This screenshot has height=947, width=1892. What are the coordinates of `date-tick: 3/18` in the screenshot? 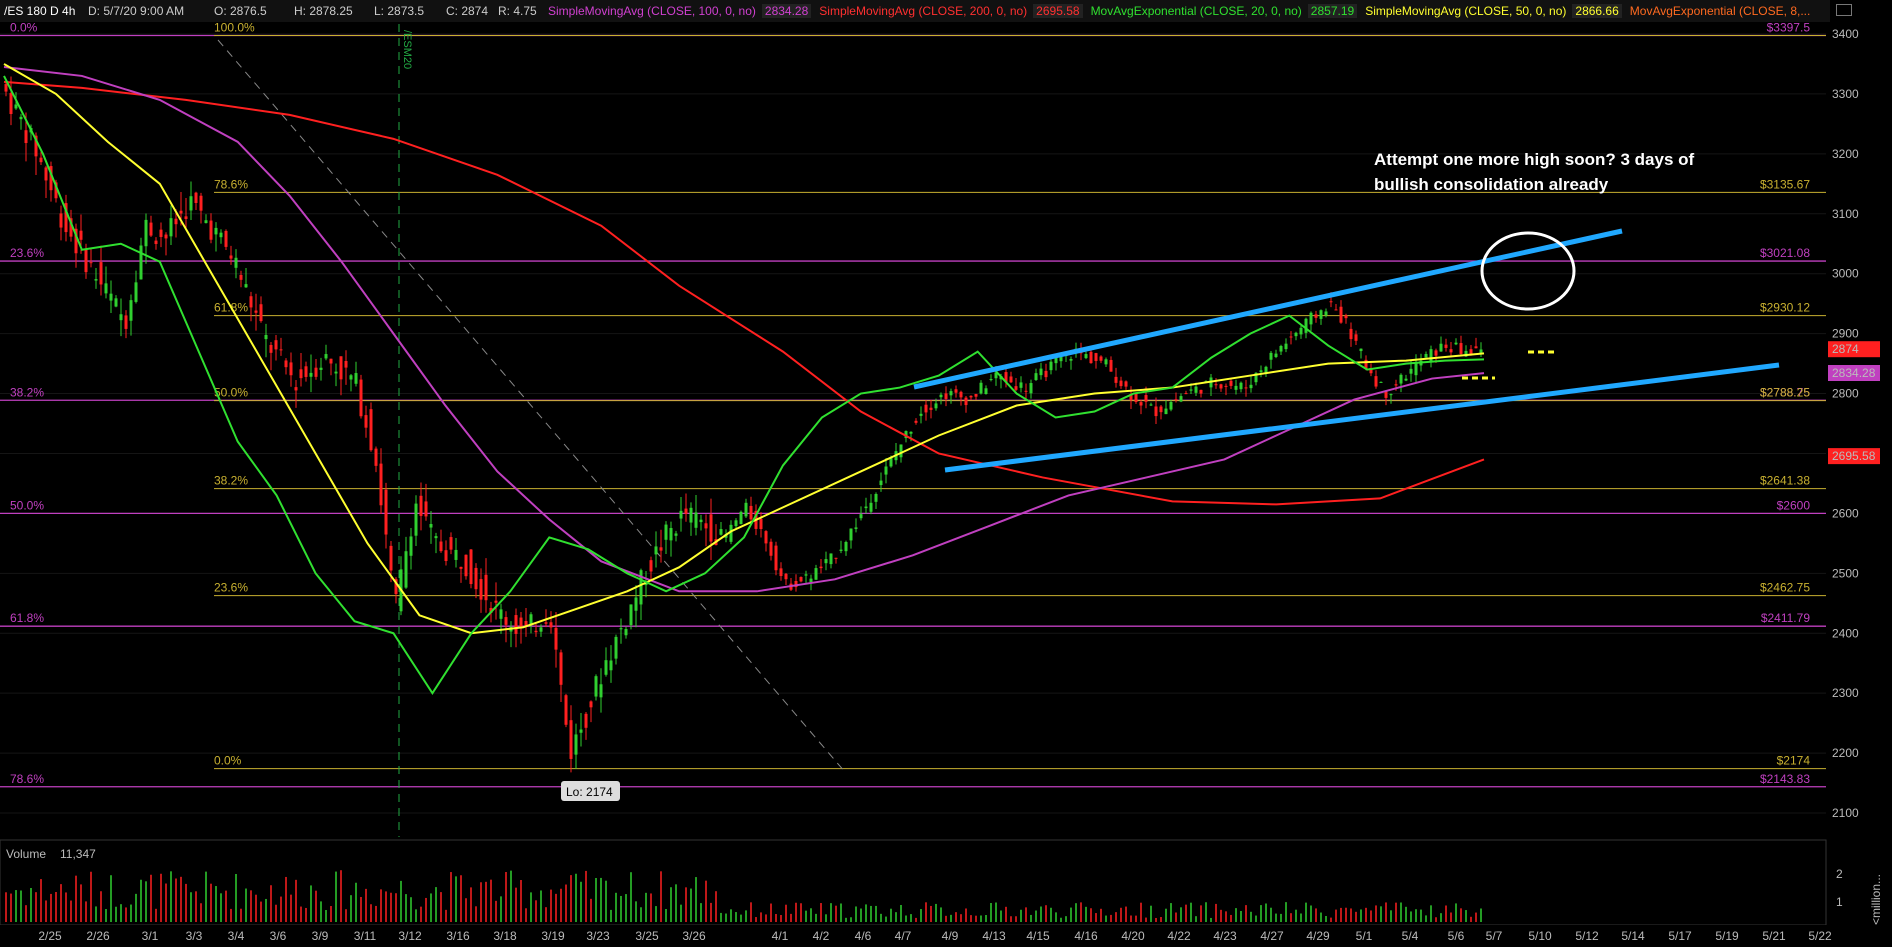 It's located at (505, 936).